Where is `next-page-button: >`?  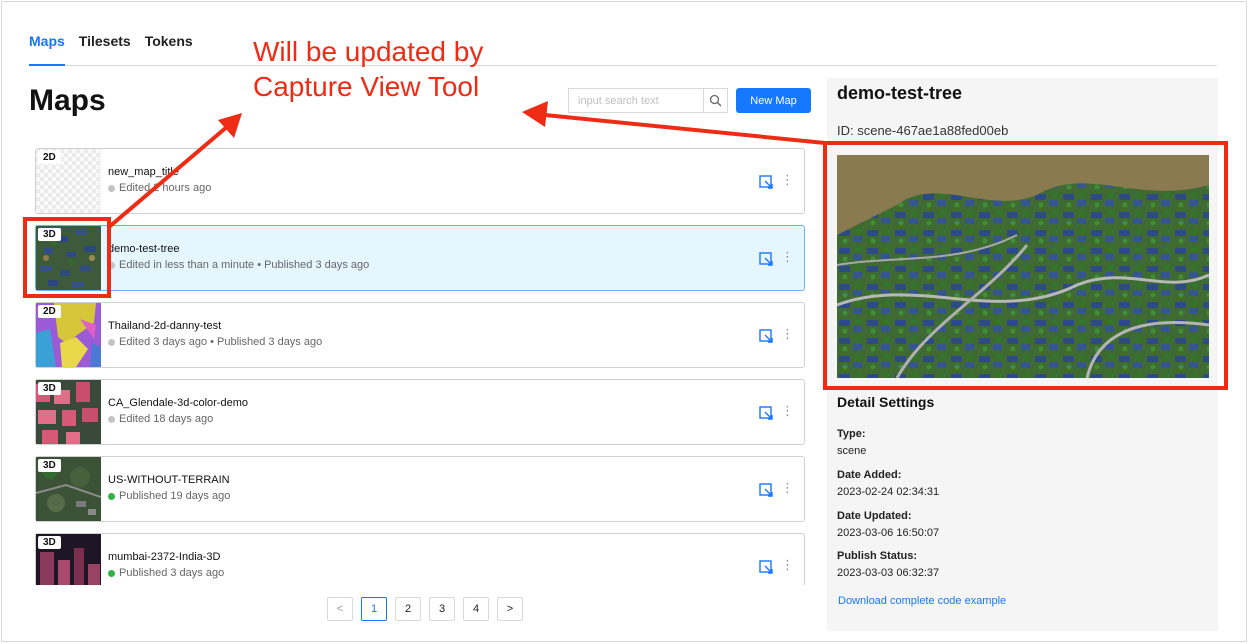
next-page-button: > is located at coordinates (510, 609).